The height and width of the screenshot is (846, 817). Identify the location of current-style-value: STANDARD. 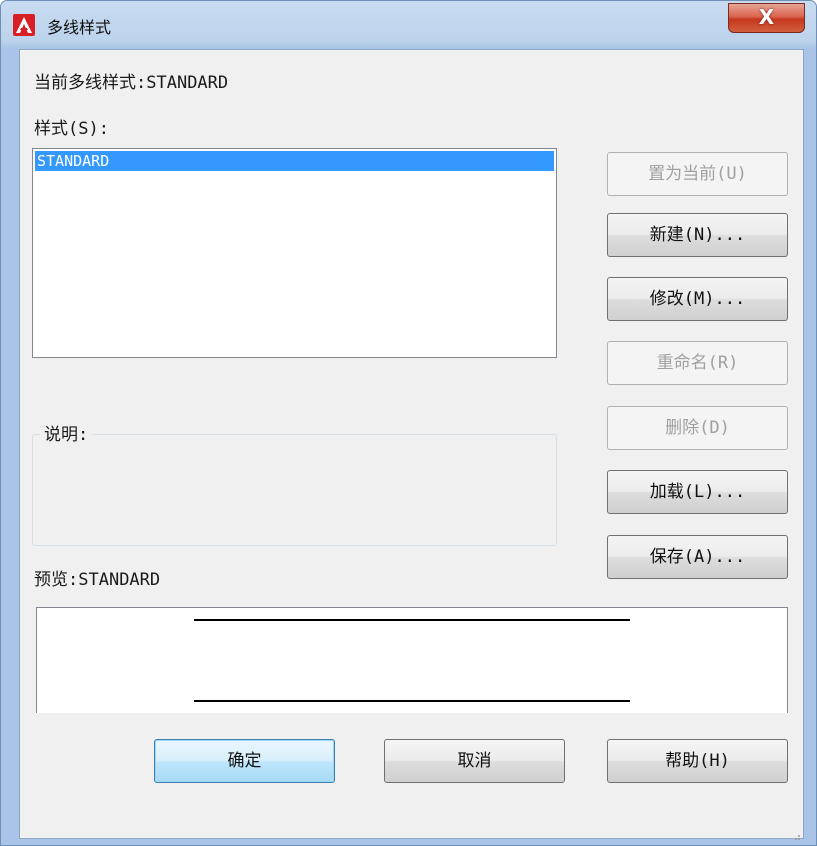
(187, 83).